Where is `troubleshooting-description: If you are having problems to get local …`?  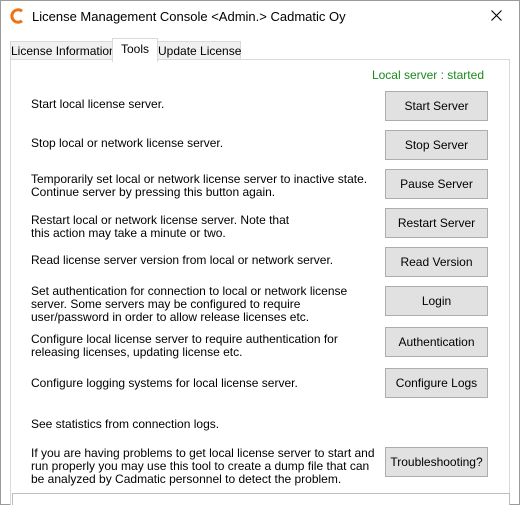 troubleshooting-description: If you are having problems to get local … is located at coordinates (203, 466).